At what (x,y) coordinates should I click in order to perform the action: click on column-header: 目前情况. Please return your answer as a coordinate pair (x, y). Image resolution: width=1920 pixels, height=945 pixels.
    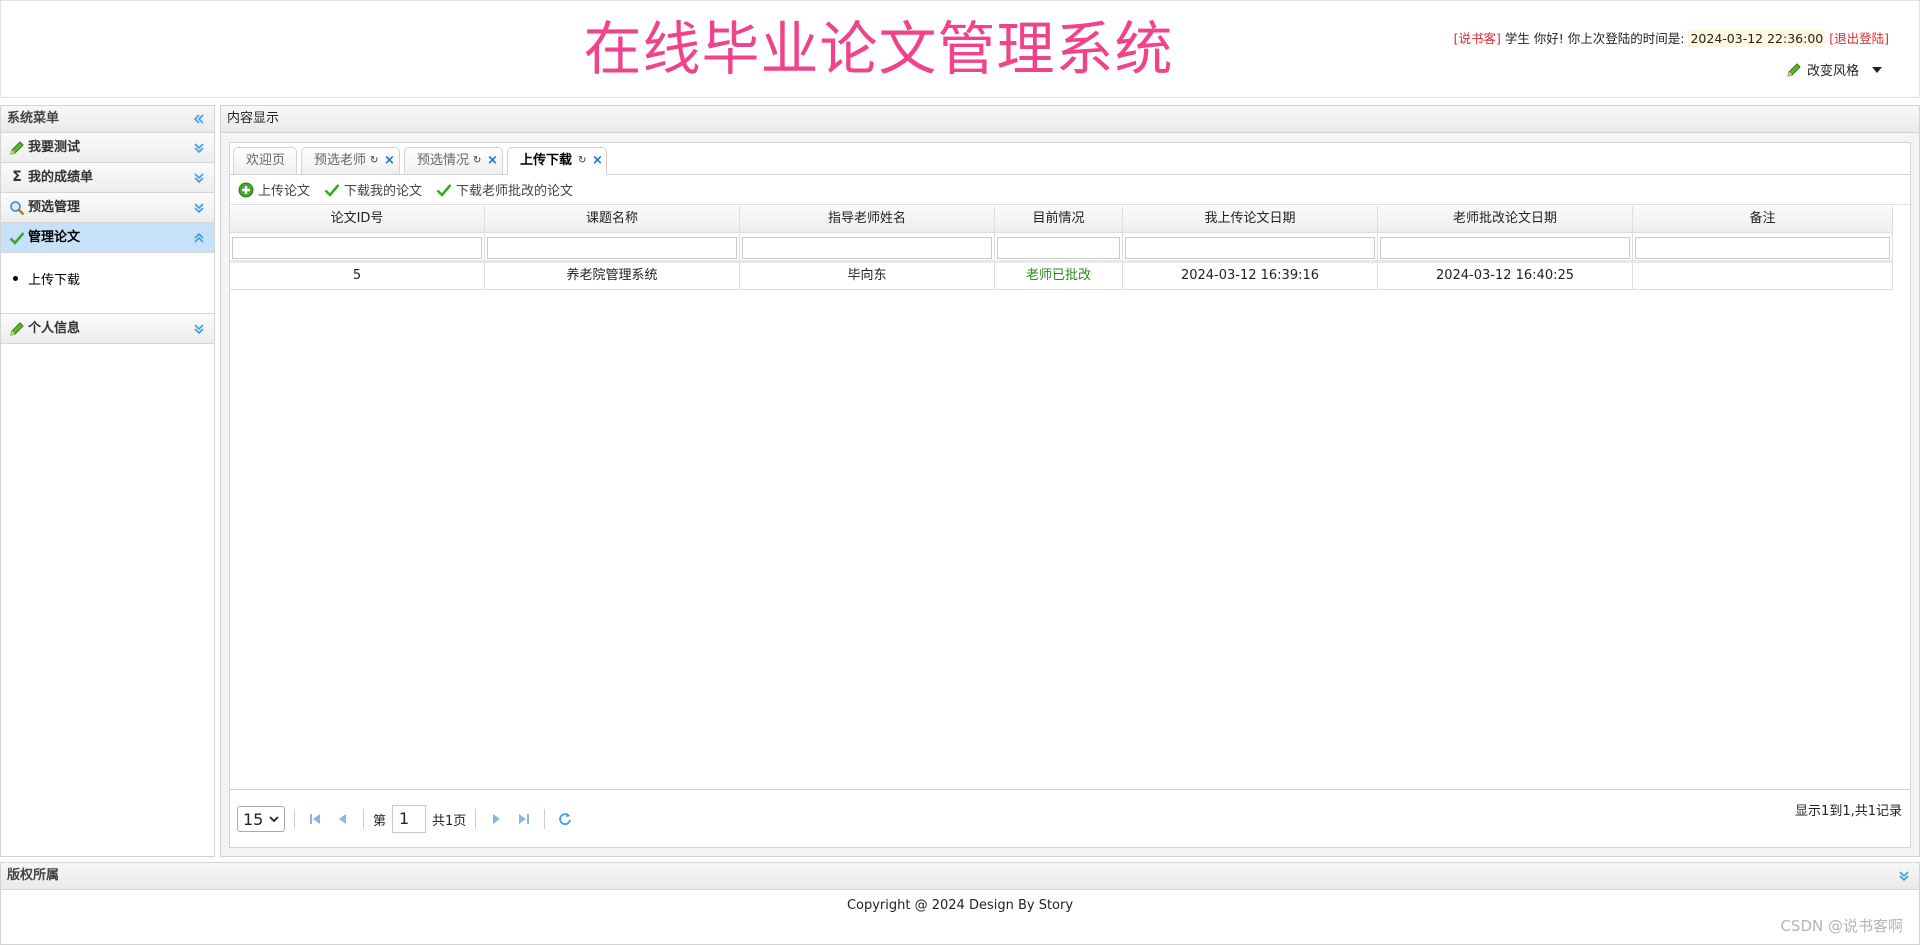
    Looking at the image, I should click on (1059, 219).